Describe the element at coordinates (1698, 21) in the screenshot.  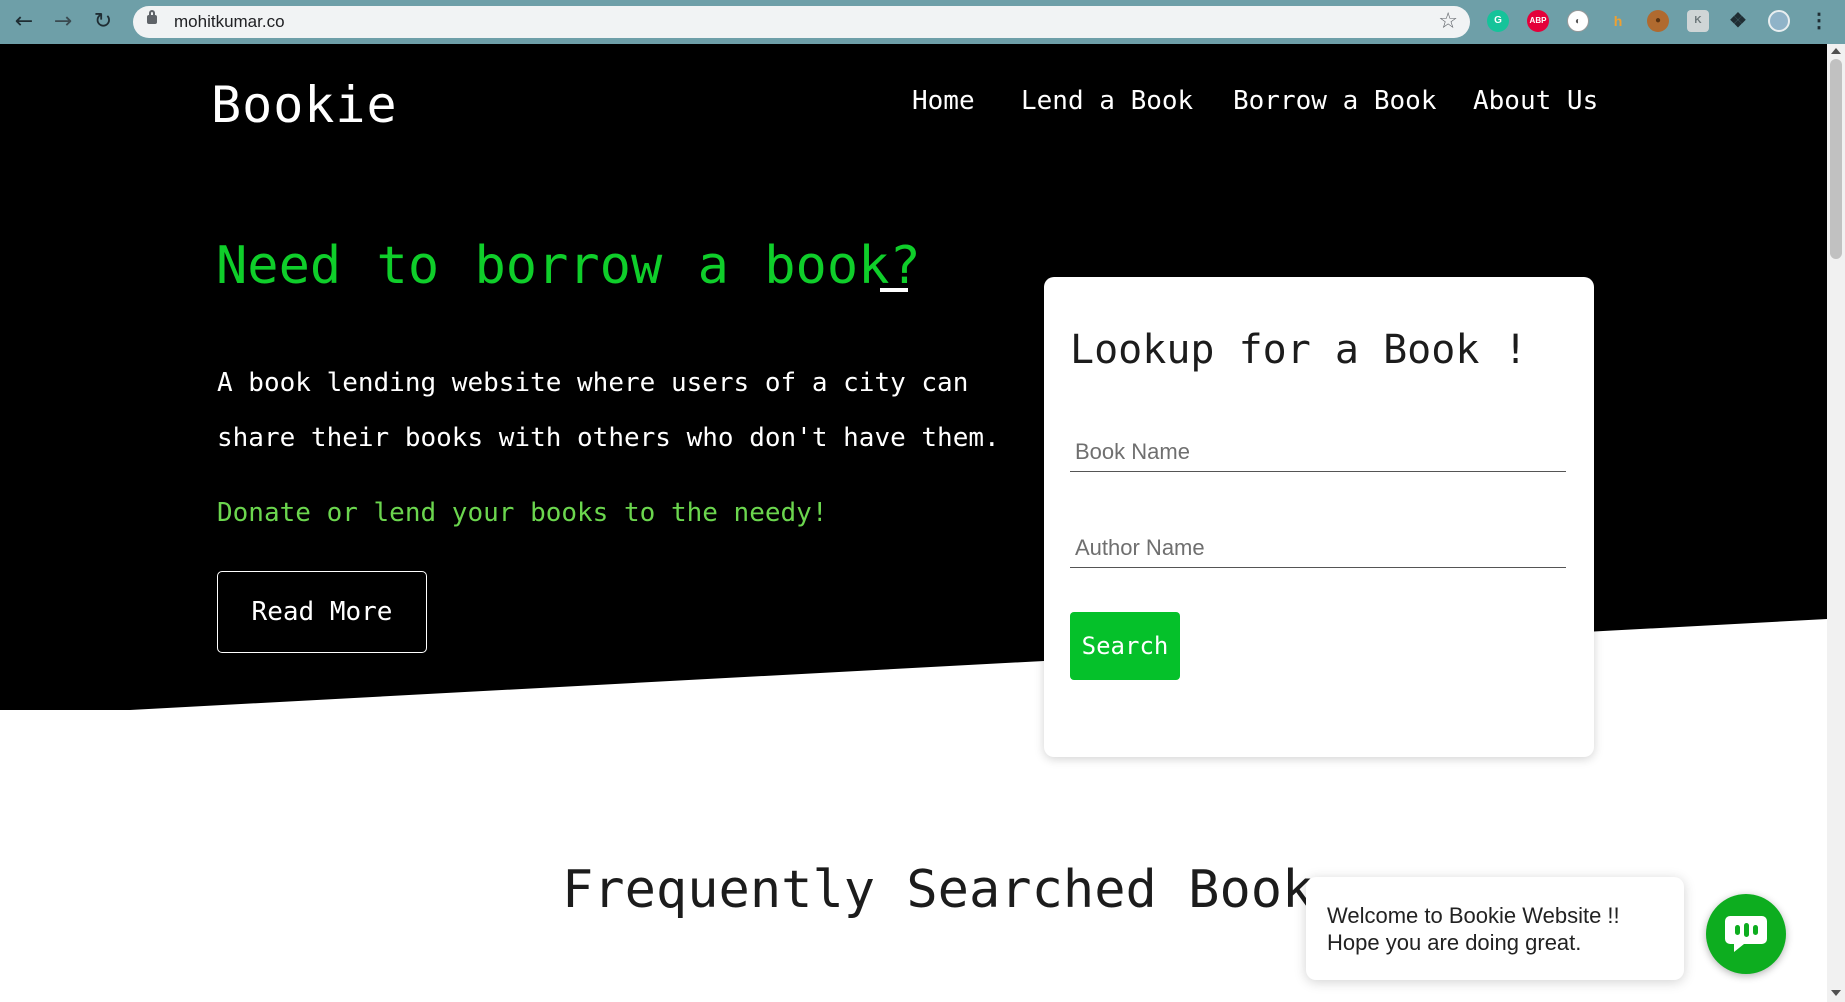
I see `extension-k-icon: K` at that location.